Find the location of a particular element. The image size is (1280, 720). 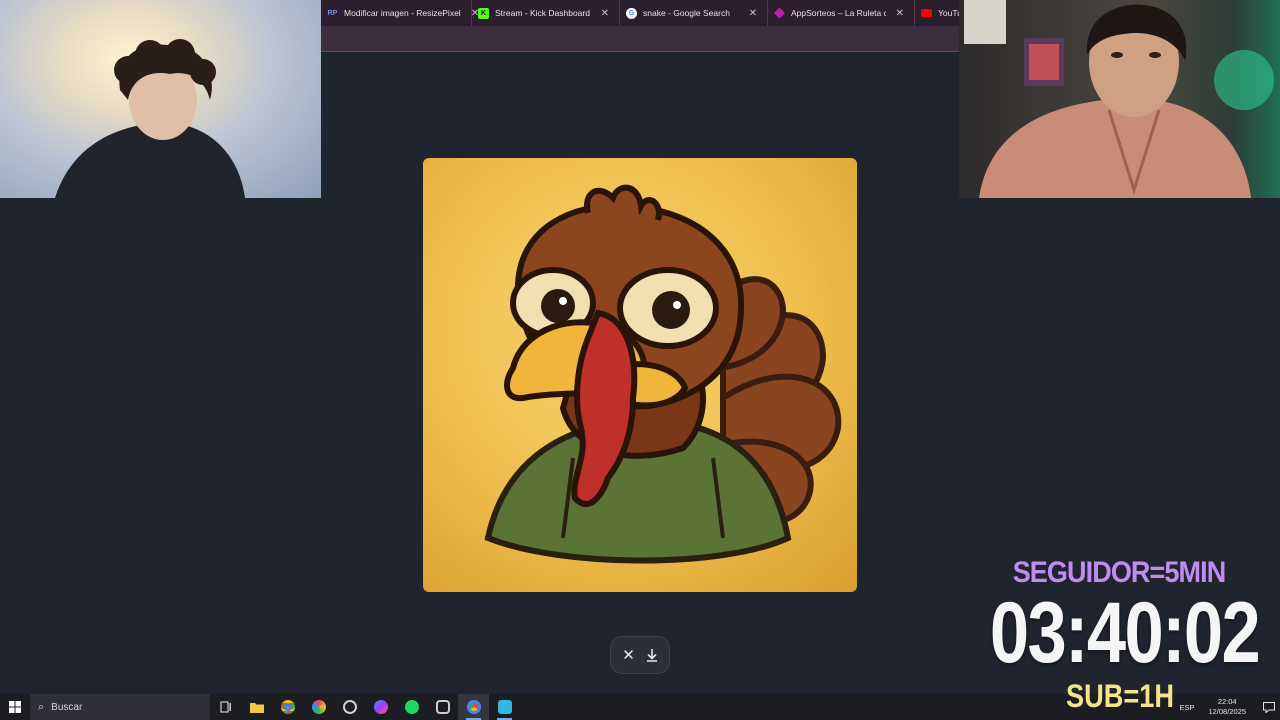

tab-label: AppSorteos – La Ruleta de la S is located at coordinates (838, 13).